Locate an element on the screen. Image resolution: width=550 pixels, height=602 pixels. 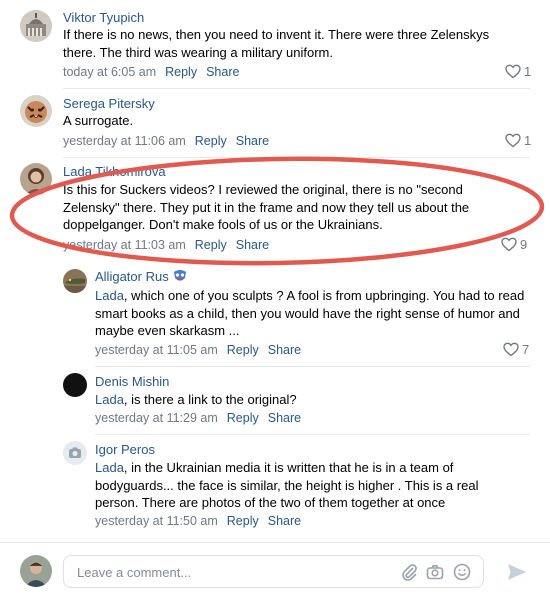
comment-author: Igor Peros is located at coordinates (125, 449).